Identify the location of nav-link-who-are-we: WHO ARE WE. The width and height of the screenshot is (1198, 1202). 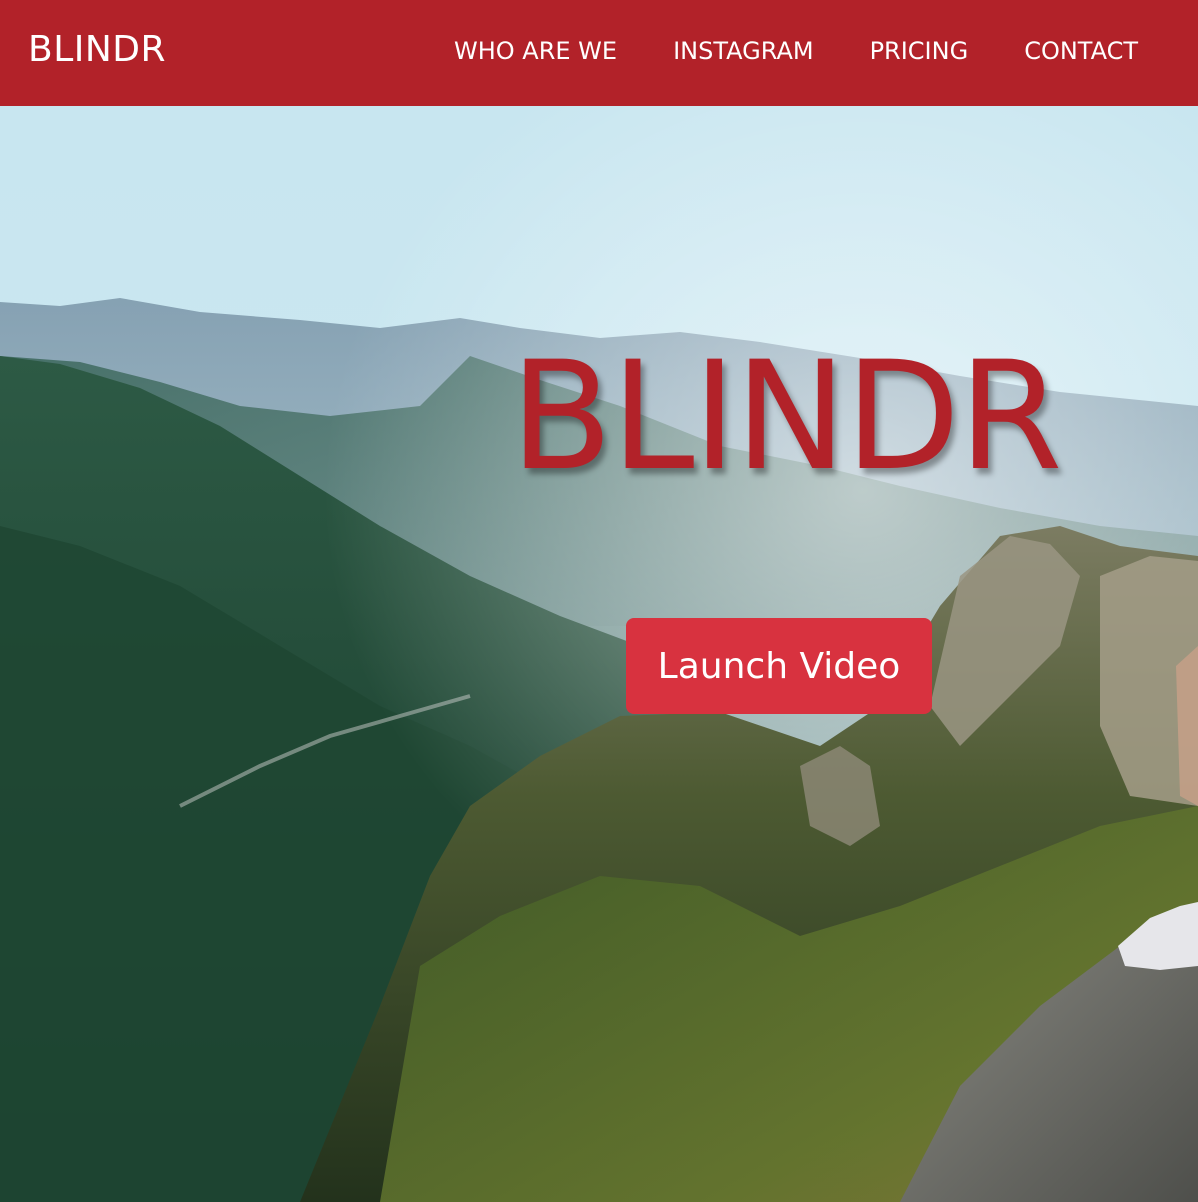
(535, 51).